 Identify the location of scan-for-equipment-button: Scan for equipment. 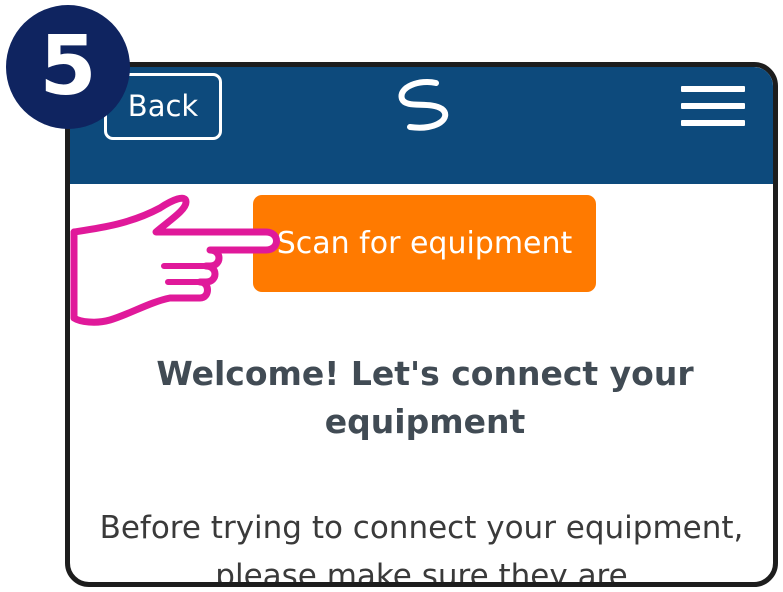
(424, 243).